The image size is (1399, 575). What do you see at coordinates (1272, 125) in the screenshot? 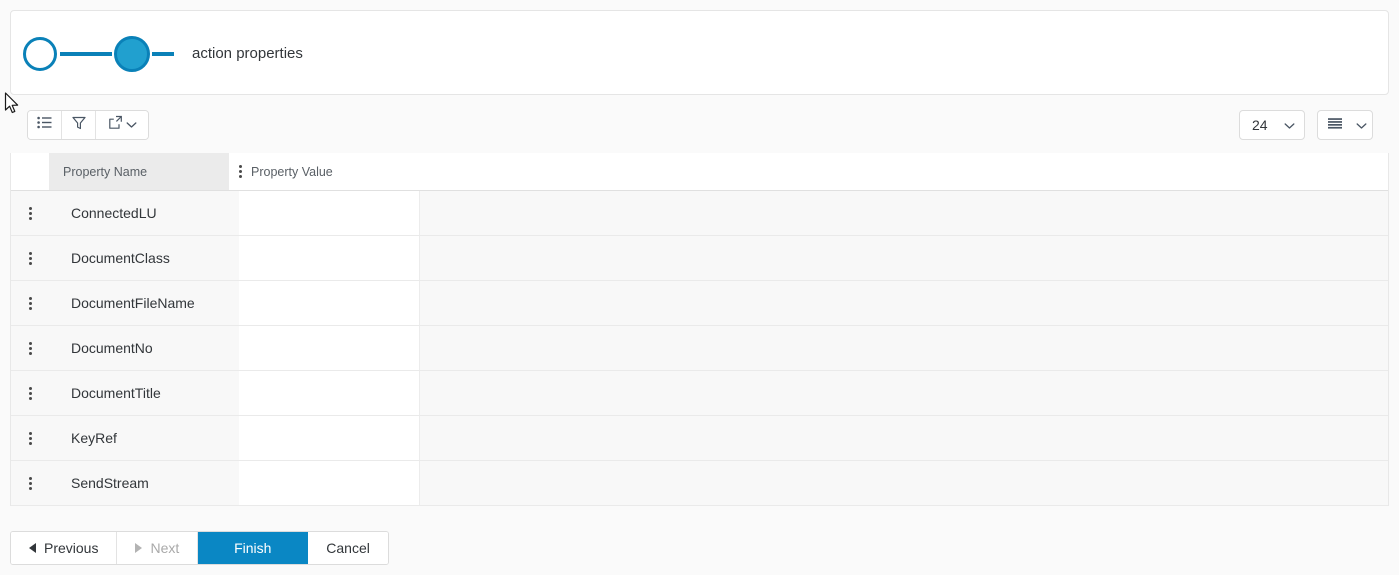
I see `page-size-select: 24` at bounding box center [1272, 125].